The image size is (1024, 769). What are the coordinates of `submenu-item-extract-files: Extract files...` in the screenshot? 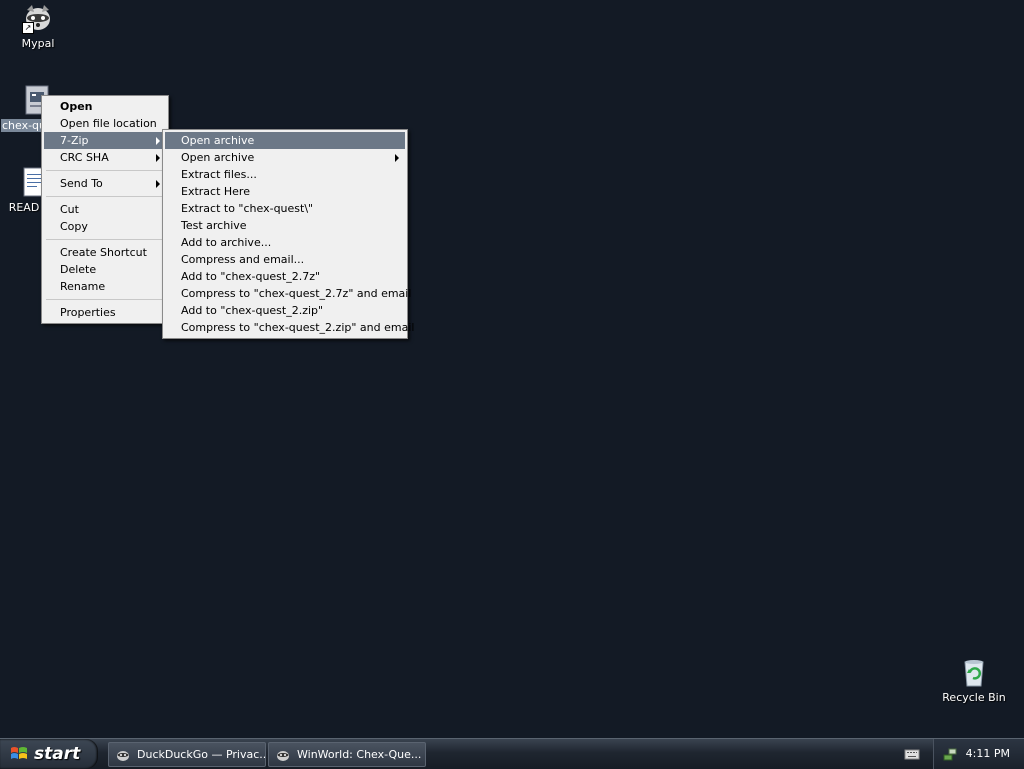 It's located at (285, 174).